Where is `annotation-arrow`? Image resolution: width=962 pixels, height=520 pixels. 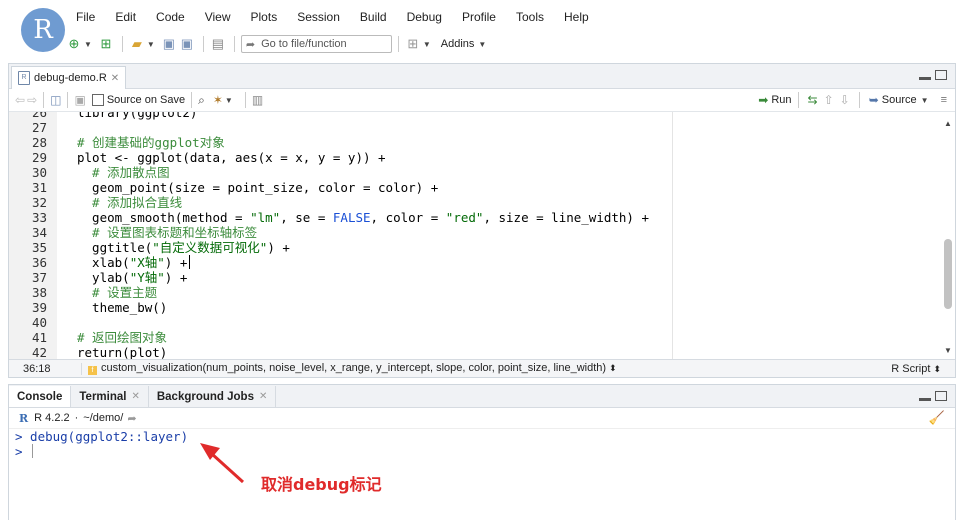
annotation-arrow is located at coordinates (222, 463).